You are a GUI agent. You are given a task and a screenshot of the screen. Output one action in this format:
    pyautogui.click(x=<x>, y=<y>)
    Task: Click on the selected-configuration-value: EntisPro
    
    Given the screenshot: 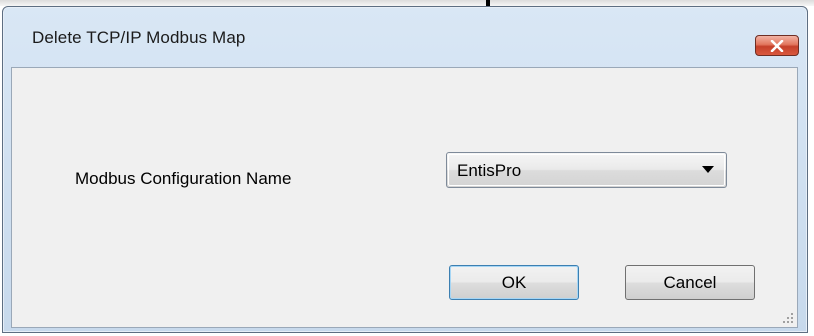 What is the action you would take?
    pyautogui.click(x=489, y=170)
    